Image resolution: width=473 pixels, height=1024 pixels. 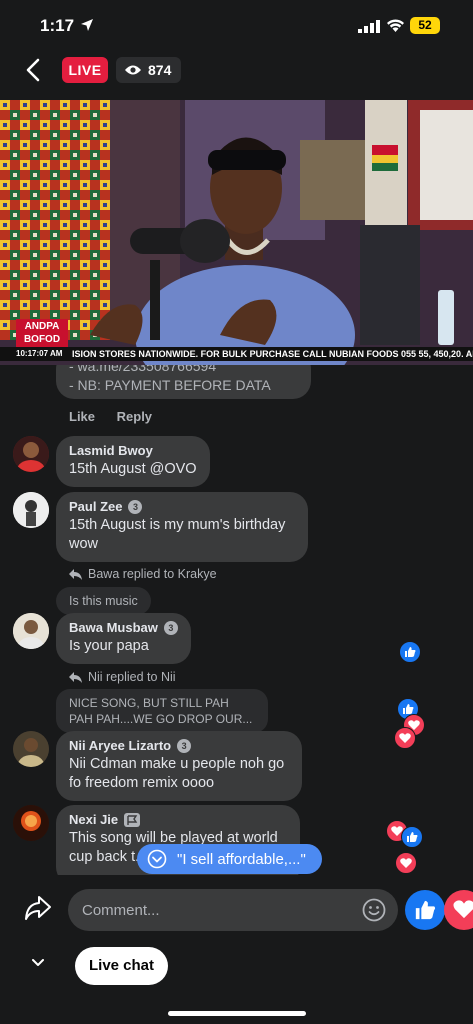 I want to click on comment-box, so click(x=233, y=910).